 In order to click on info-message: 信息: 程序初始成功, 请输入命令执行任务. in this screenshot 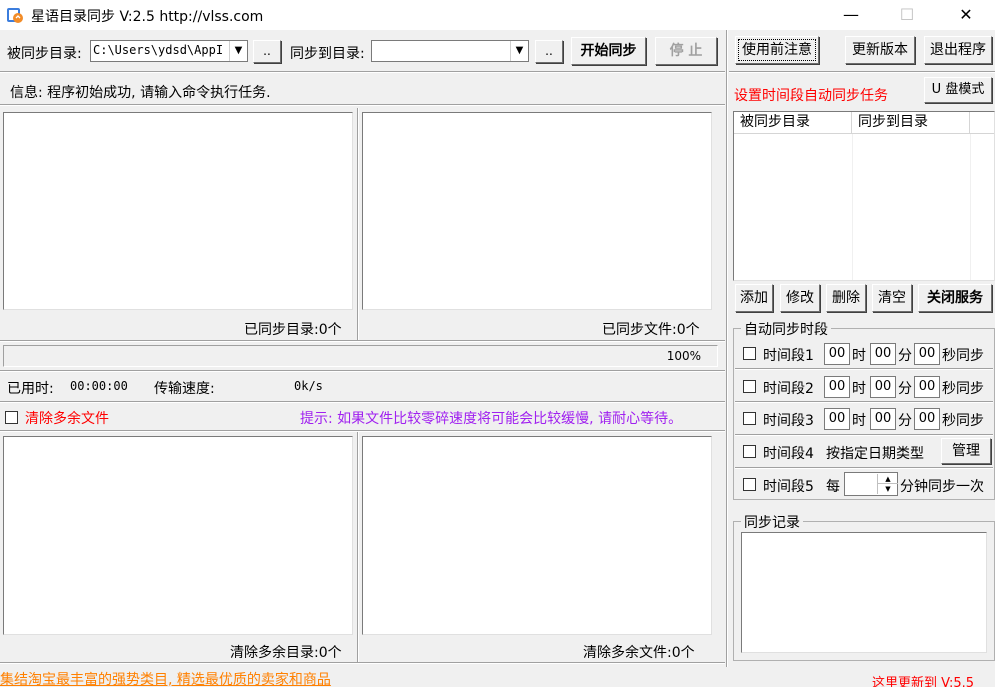, I will do `click(140, 93)`.